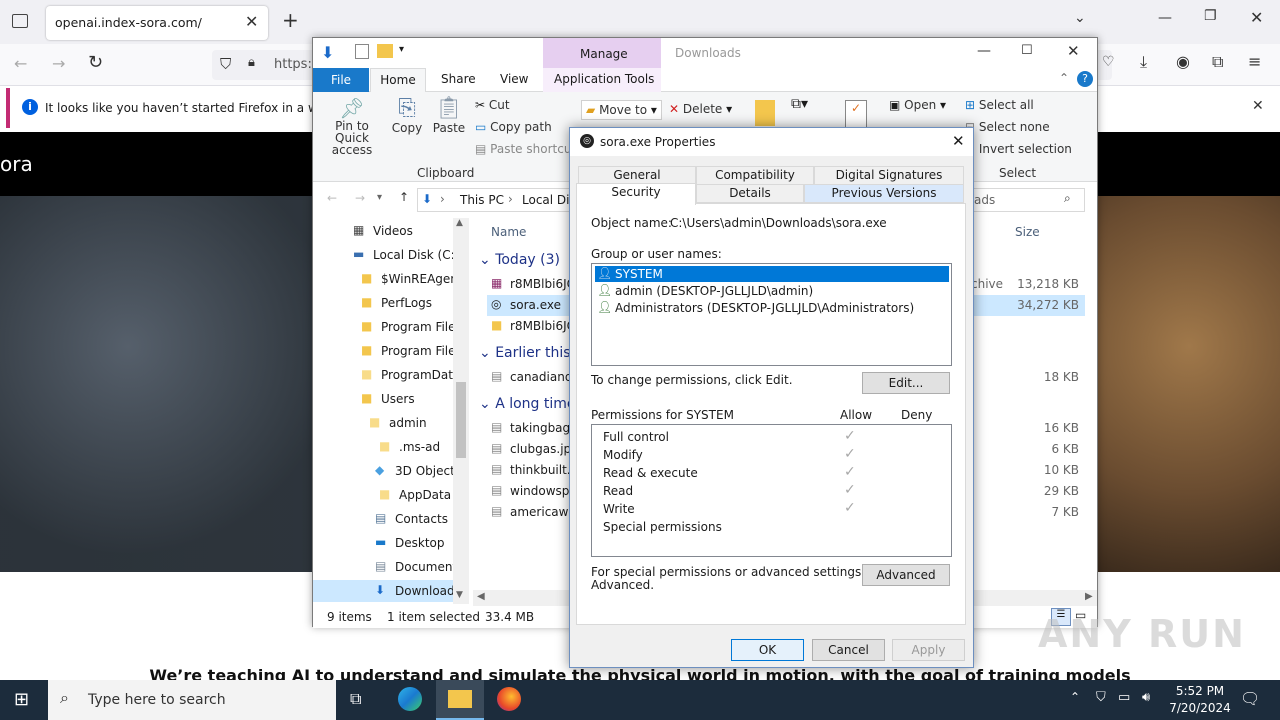 Image resolution: width=1280 pixels, height=720 pixels. What do you see at coordinates (1064, 78) in the screenshot?
I see `collapse-ribbon-icon: ⌃` at bounding box center [1064, 78].